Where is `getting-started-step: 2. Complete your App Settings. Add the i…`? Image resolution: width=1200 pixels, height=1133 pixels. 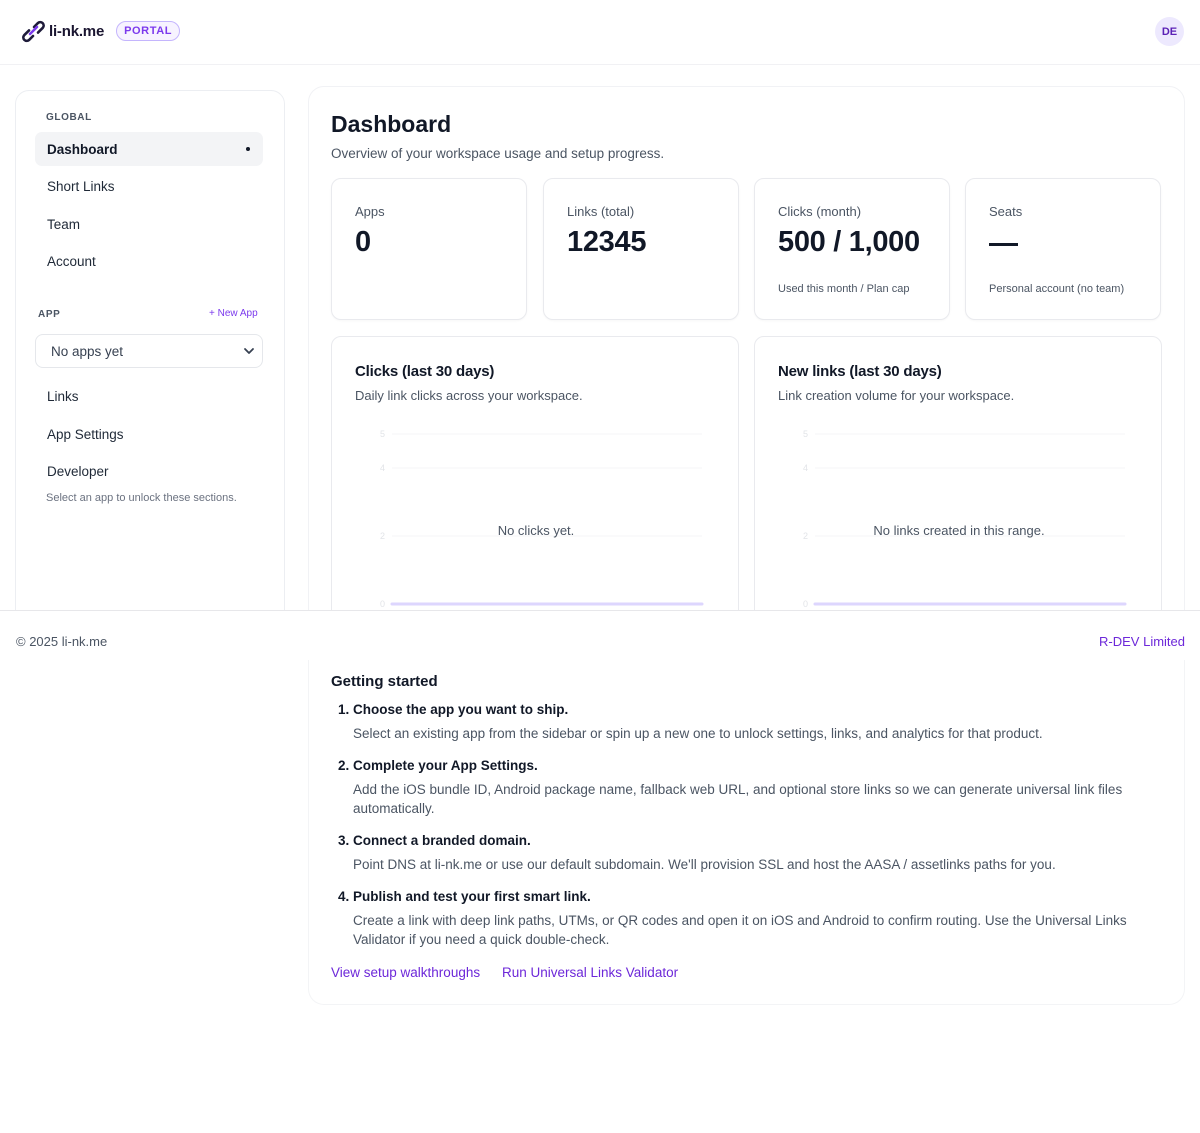
getting-started-step: 2. Complete your App Settings. Add the i… is located at coordinates (753, 788).